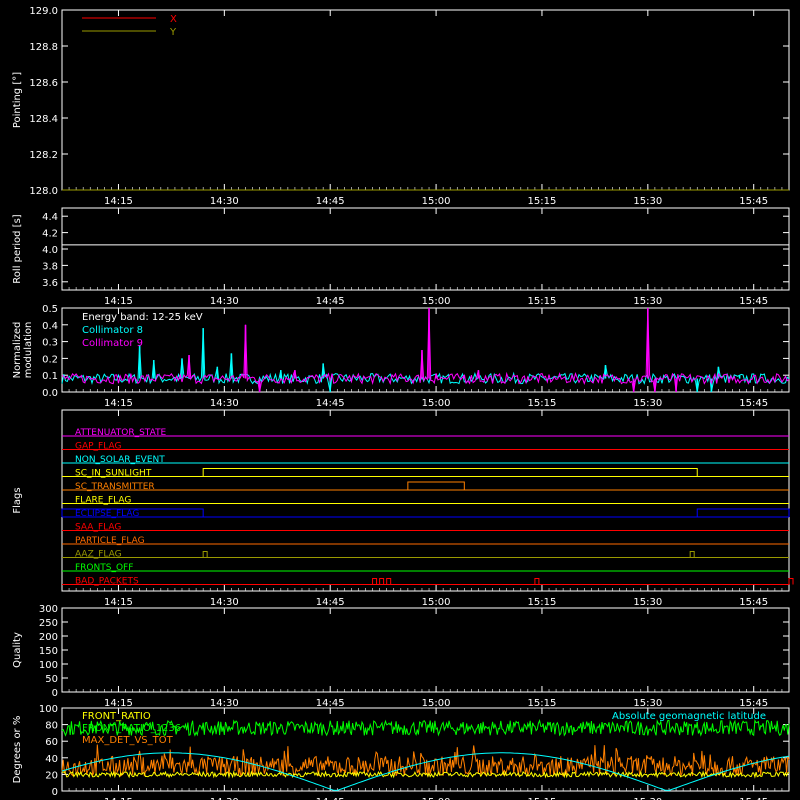 The width and height of the screenshot is (800, 800). I want to click on y-tick-label: 128.6, so click(43, 83).